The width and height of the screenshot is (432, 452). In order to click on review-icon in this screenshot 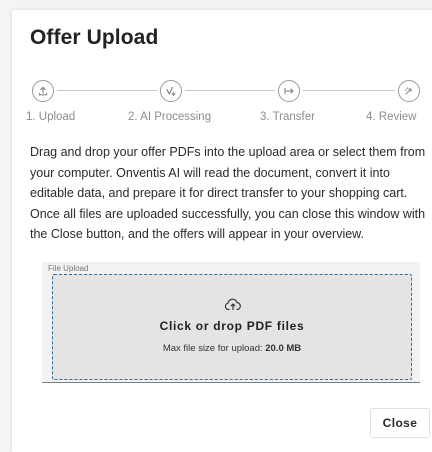, I will do `click(409, 91)`.